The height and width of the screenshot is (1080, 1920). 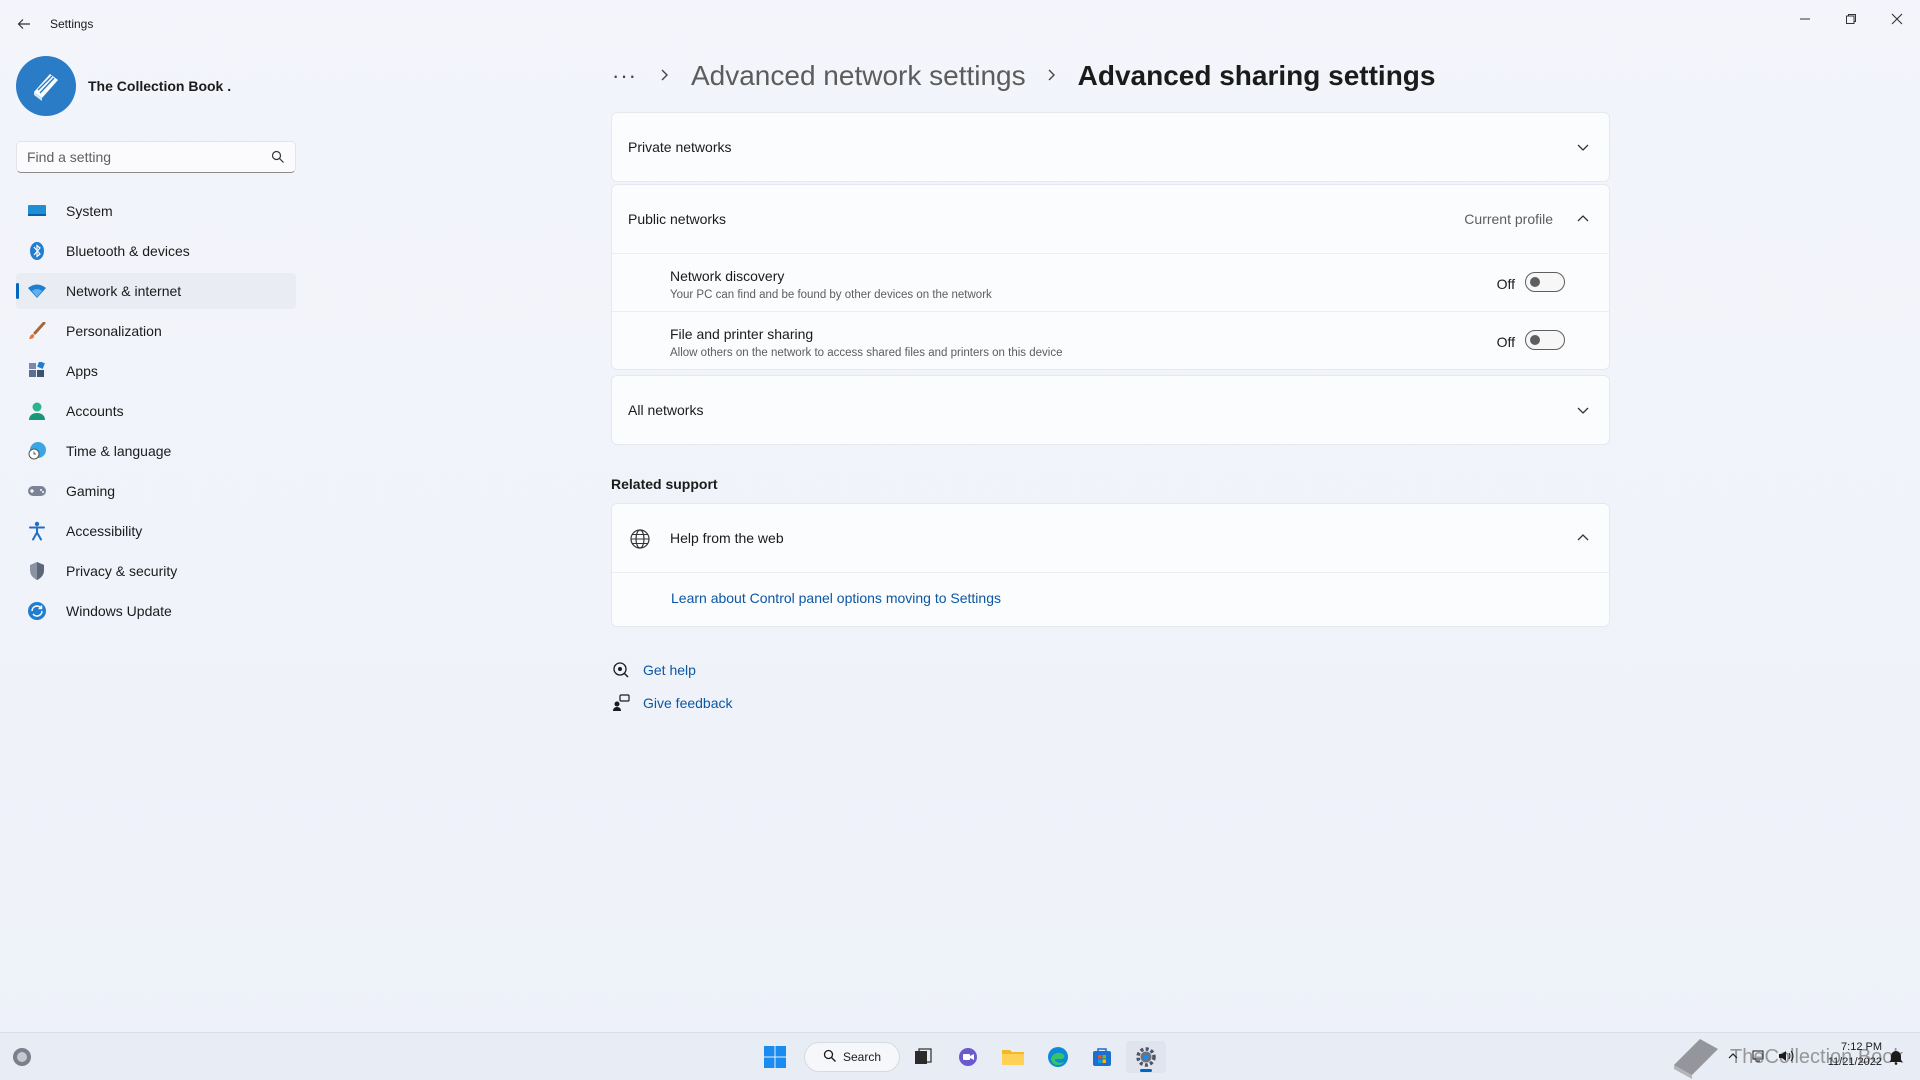 What do you see at coordinates (1102, 1057) in the screenshot?
I see `store-icon` at bounding box center [1102, 1057].